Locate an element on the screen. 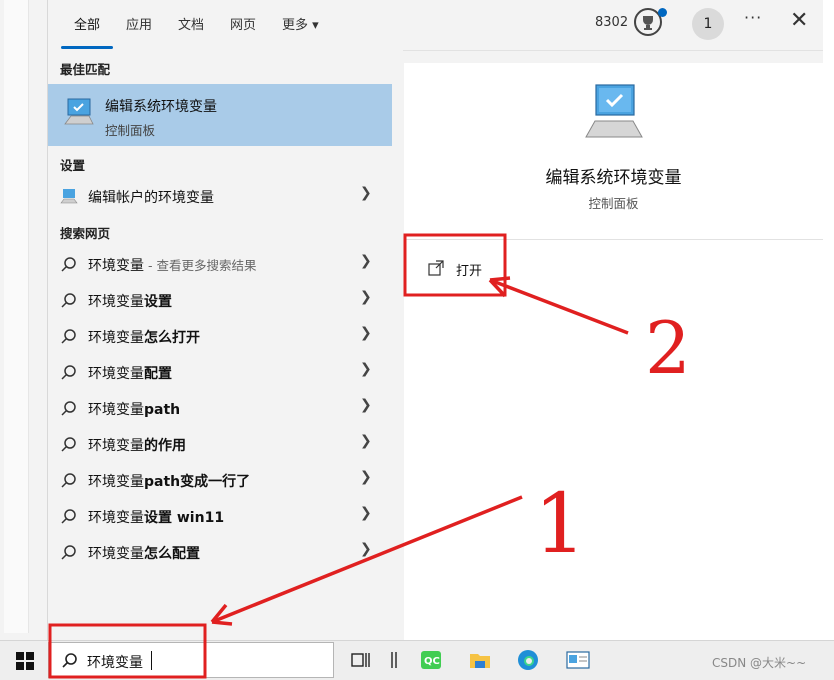 This screenshot has width=834, height=680. watermark: CSDN @大米~~ is located at coordinates (759, 663).